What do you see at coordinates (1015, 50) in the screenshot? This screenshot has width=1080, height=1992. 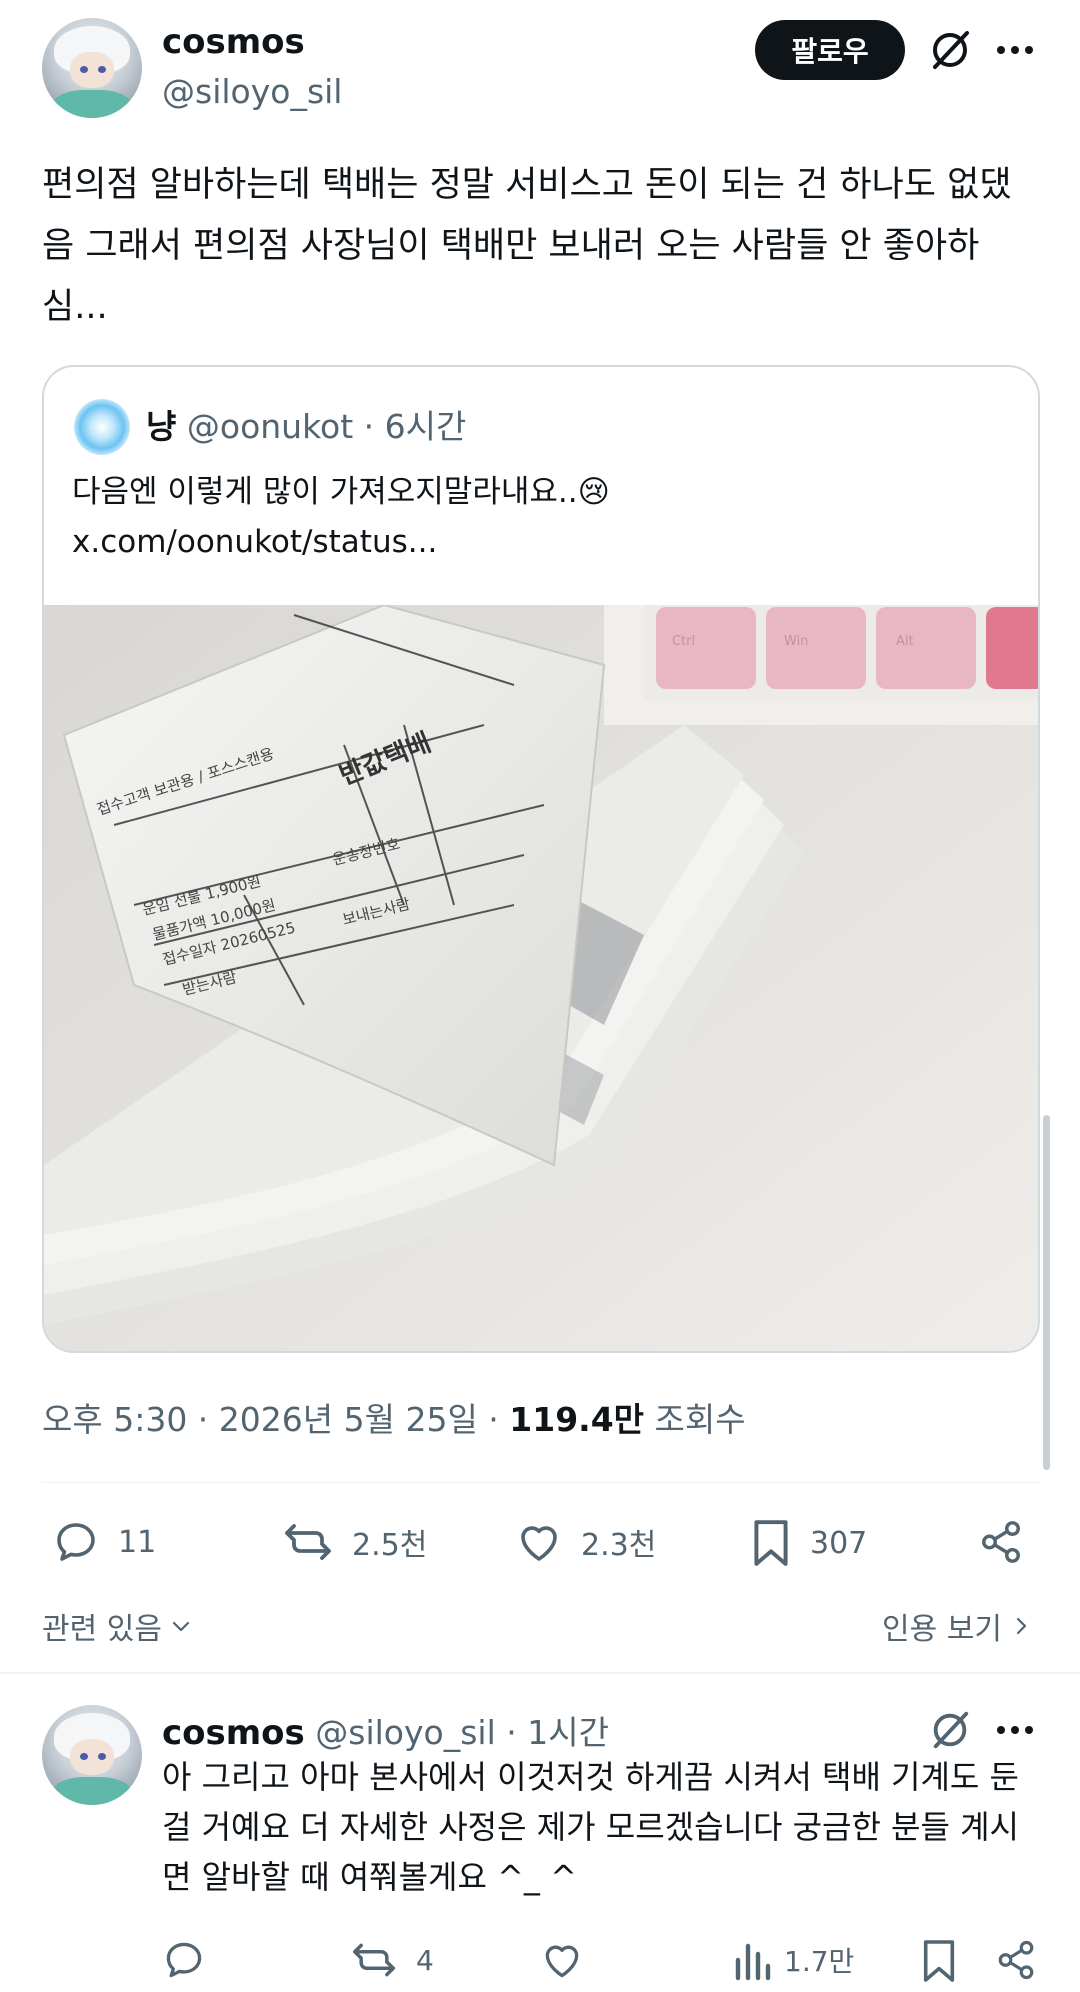 I see `more-icon` at bounding box center [1015, 50].